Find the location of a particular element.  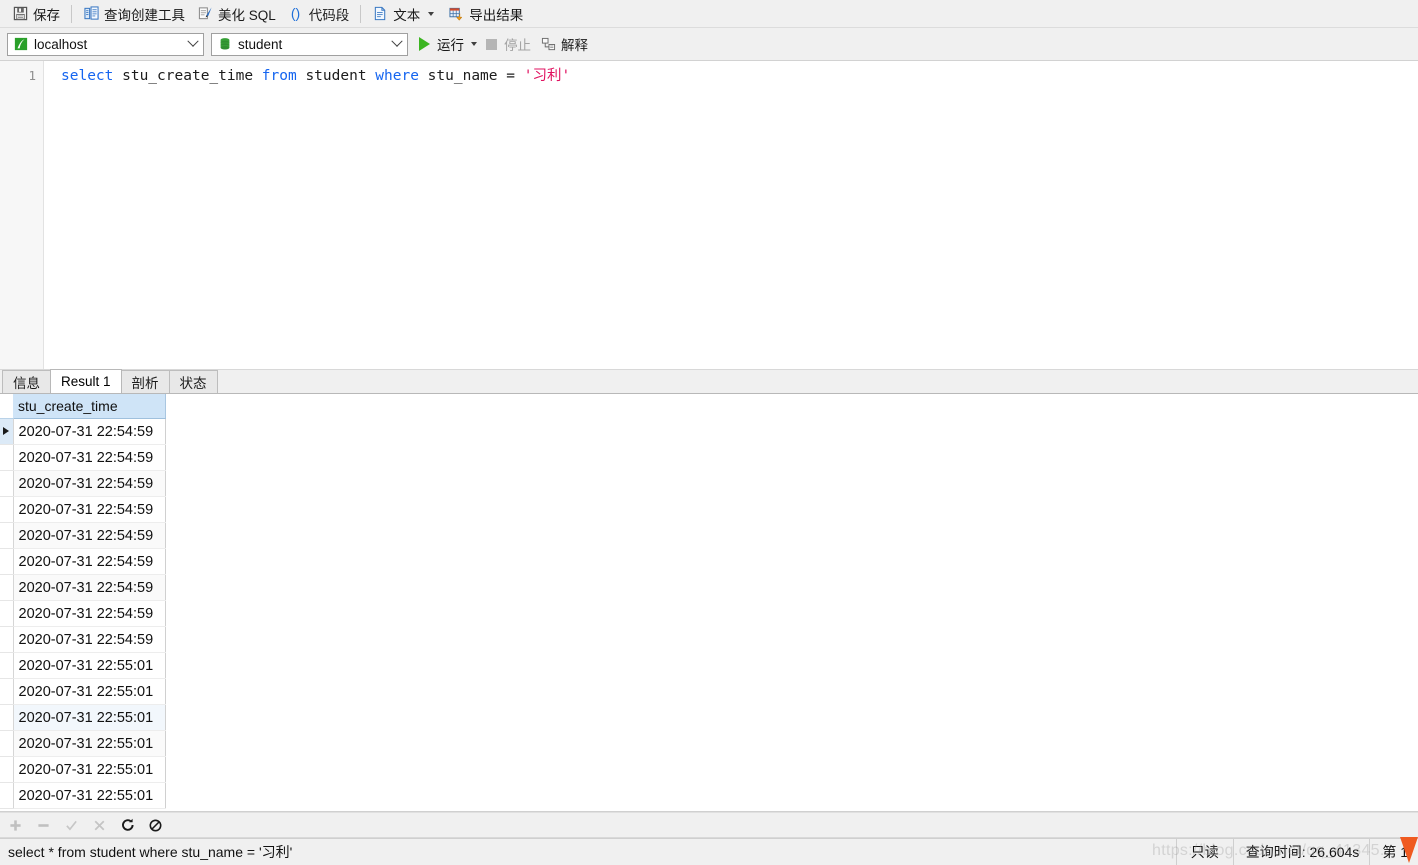

code-snippet-button: () 代码段 is located at coordinates (319, 14).